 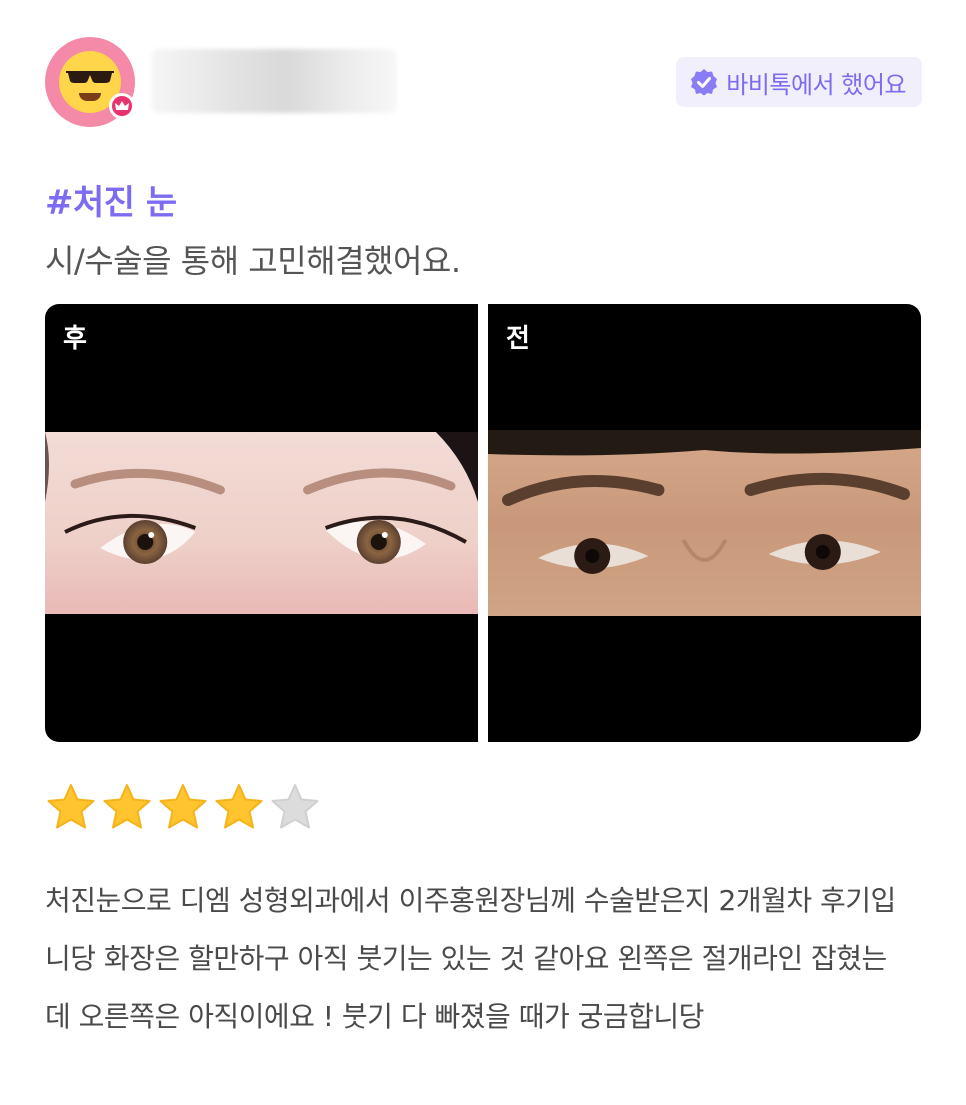 I want to click on sunglasses-icon, so click(x=90, y=77).